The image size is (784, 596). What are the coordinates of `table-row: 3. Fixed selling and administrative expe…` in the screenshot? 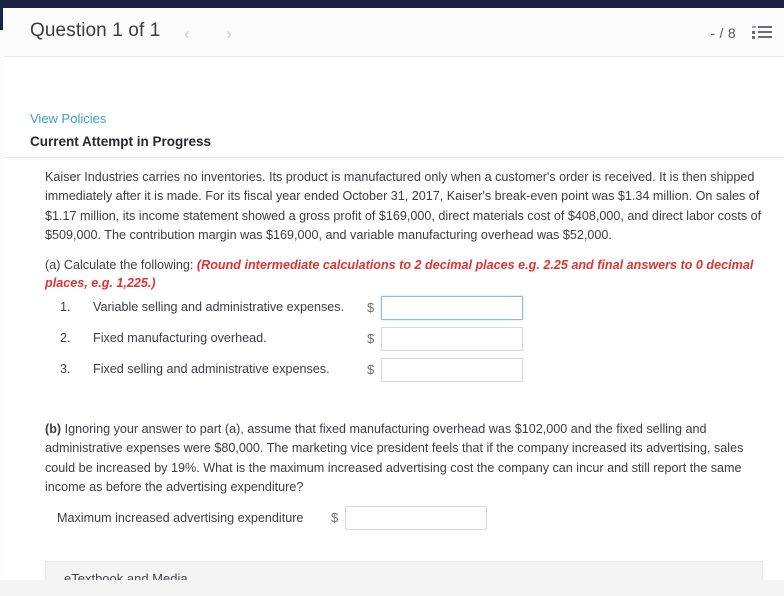 It's located at (295, 371).